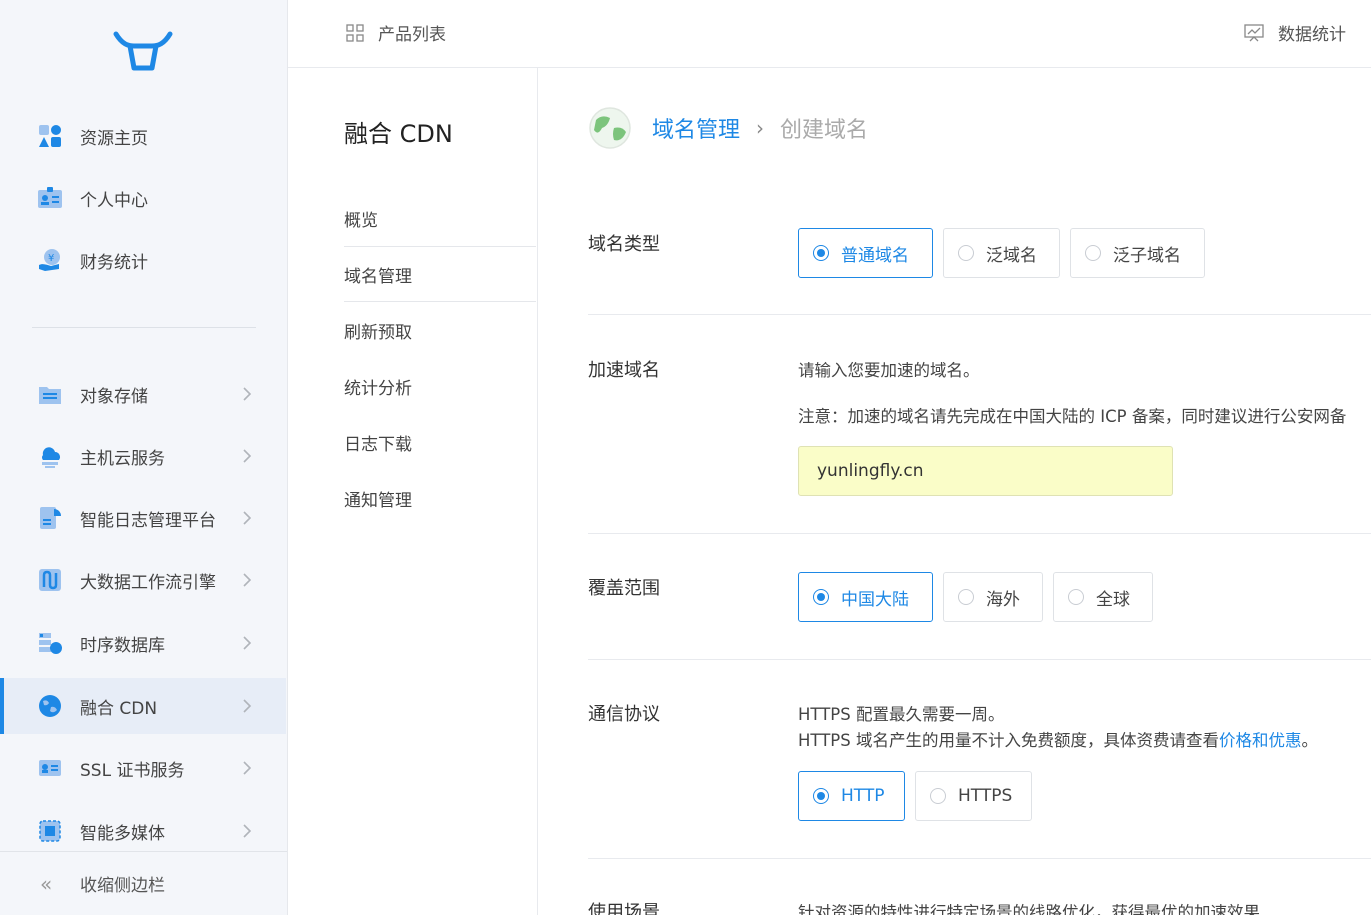 This screenshot has height=915, width=1371. I want to click on data-stats-link: 数据统计, so click(1295, 32).